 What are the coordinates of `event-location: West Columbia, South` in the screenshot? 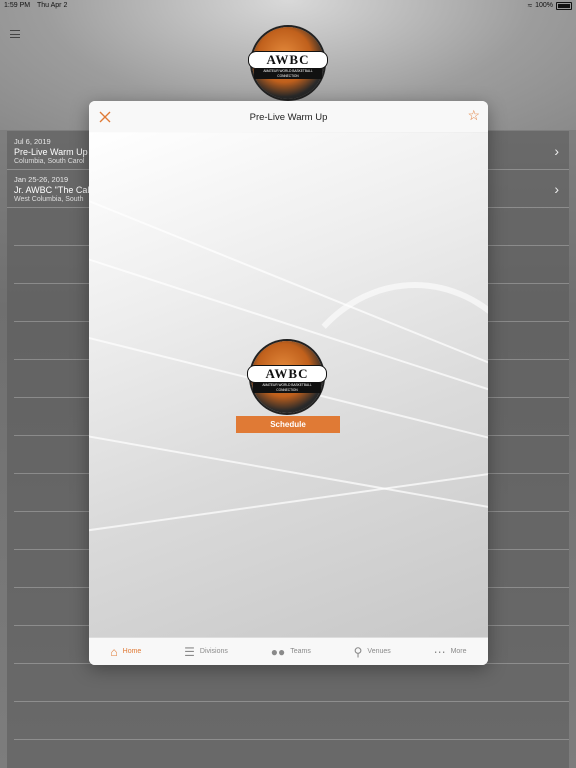 It's located at (49, 199).